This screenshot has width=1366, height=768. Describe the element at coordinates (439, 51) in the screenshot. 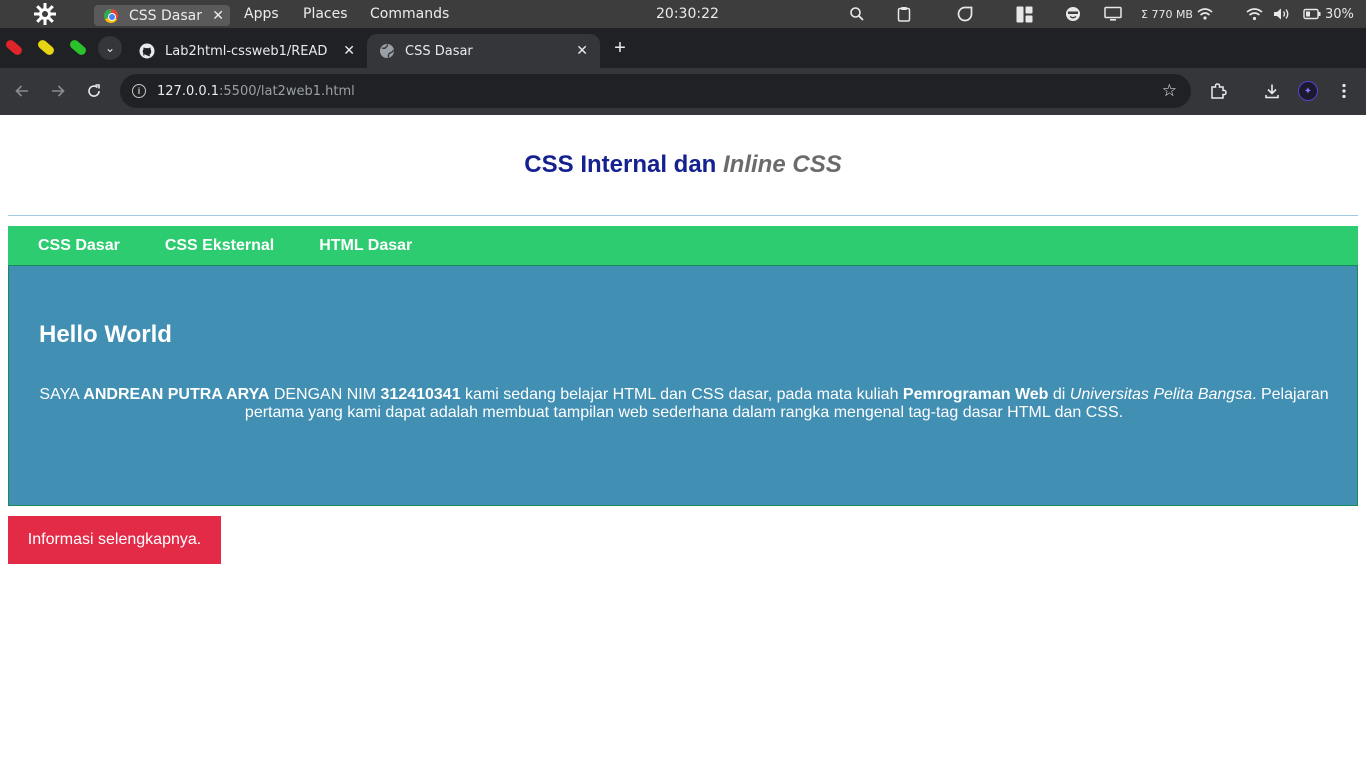

I see `tab-title: CSS Dasar` at that location.